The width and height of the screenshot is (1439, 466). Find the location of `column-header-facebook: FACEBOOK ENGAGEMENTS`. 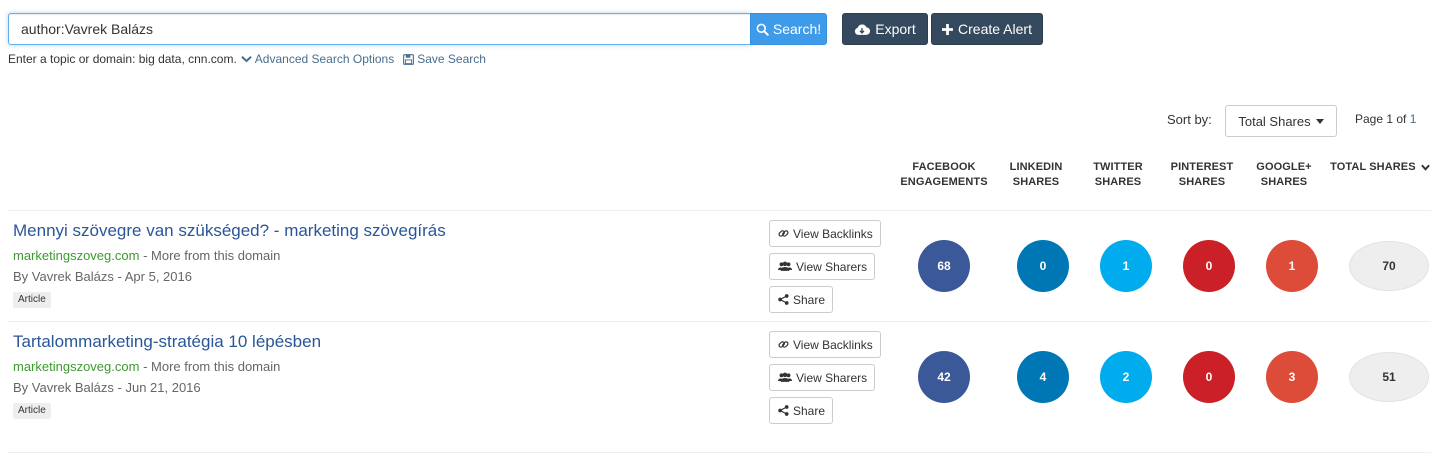

column-header-facebook: FACEBOOK ENGAGEMENTS is located at coordinates (944, 175).